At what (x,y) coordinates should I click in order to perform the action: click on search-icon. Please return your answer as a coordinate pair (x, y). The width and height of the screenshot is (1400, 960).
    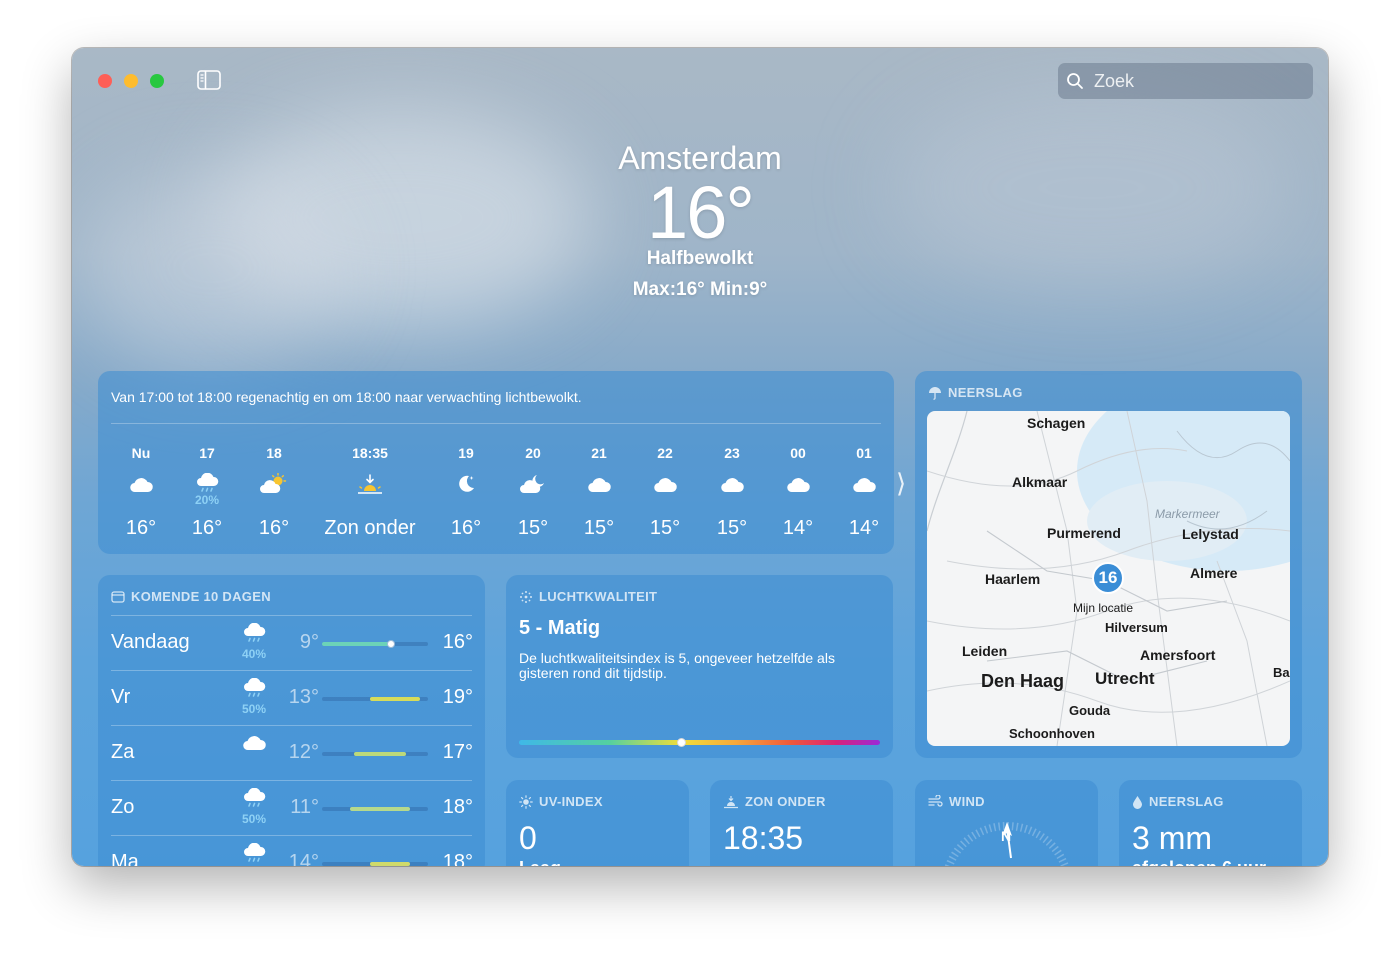
    Looking at the image, I should click on (1075, 81).